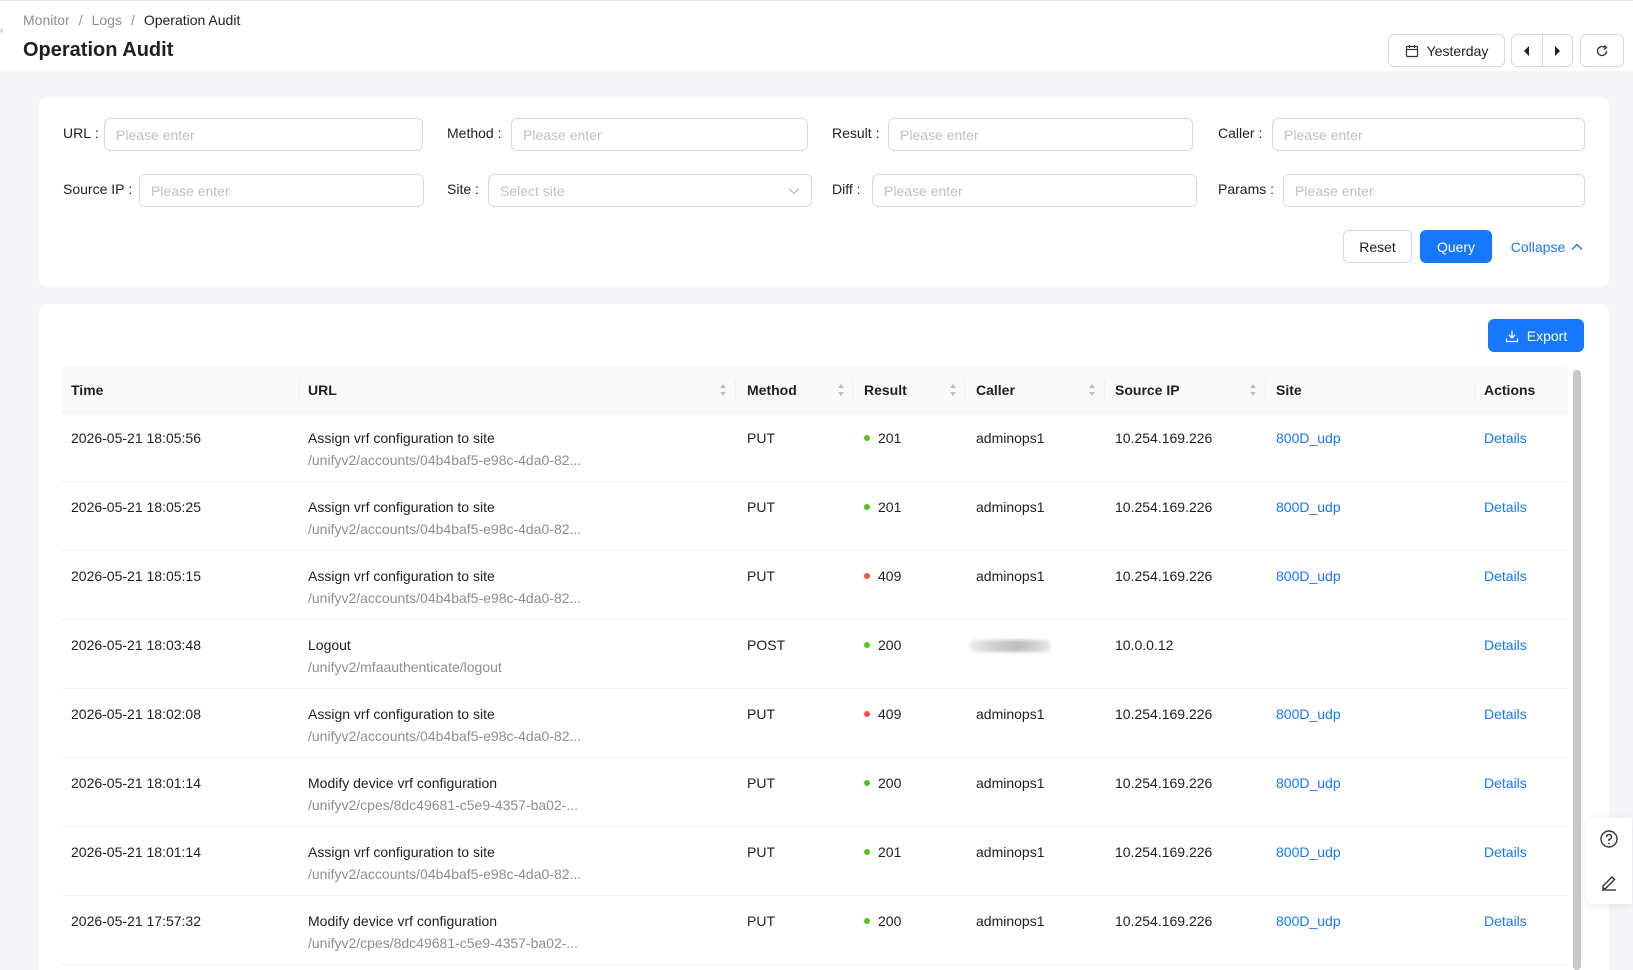  I want to click on column-header-result: Result, so click(885, 389).